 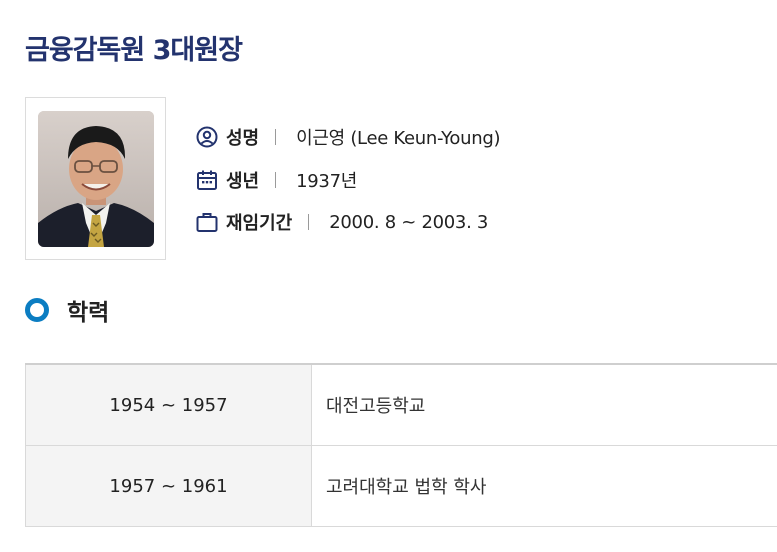 I want to click on person-circle-icon, so click(x=207, y=137).